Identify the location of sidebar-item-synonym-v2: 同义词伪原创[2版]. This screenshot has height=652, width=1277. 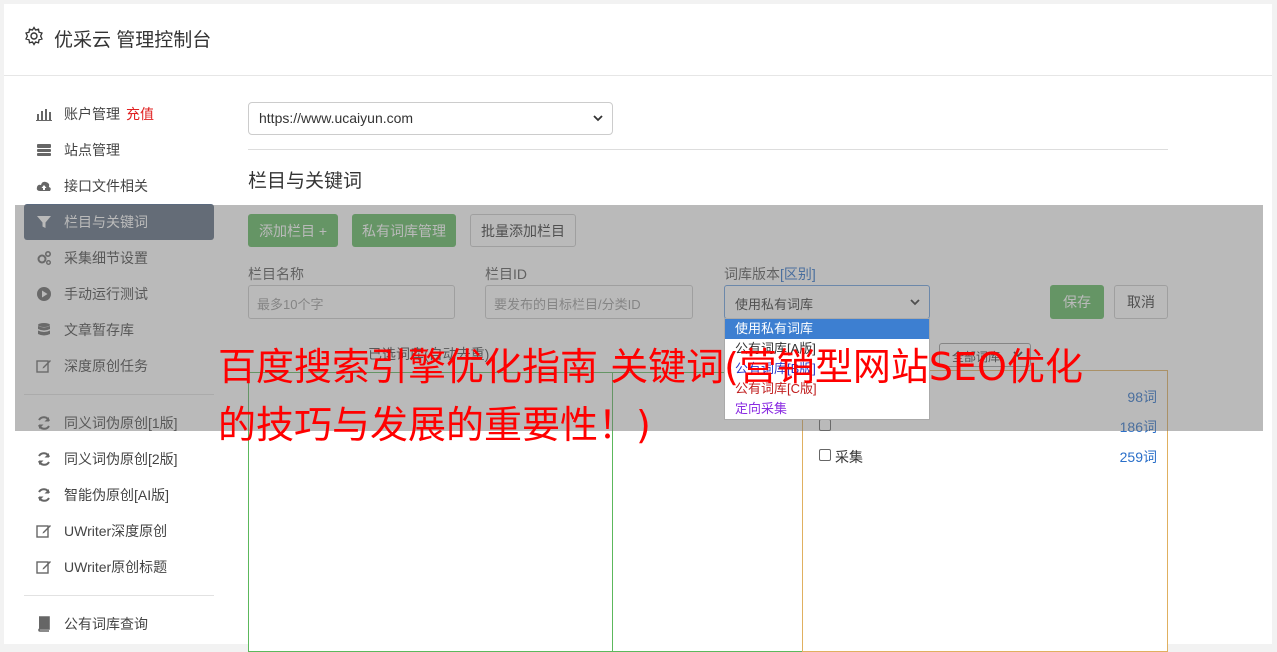
(119, 459).